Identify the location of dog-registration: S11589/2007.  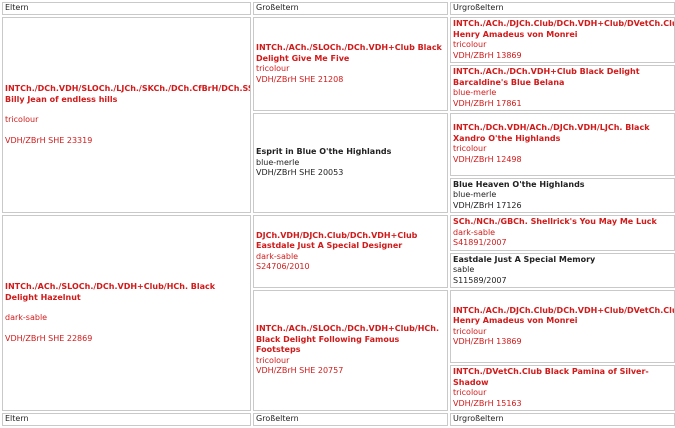
(480, 280).